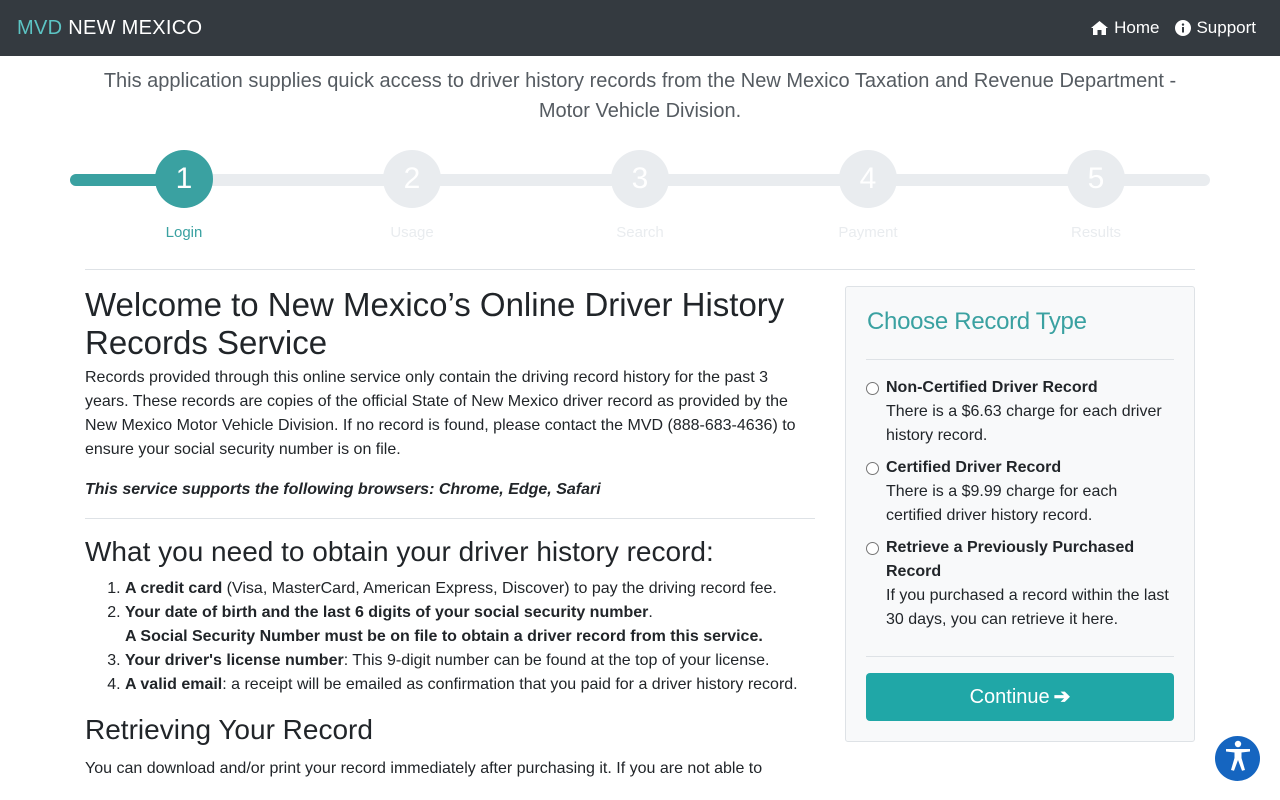  Describe the element at coordinates (234, 660) in the screenshot. I see `item-bold: Your driver's license number` at that location.